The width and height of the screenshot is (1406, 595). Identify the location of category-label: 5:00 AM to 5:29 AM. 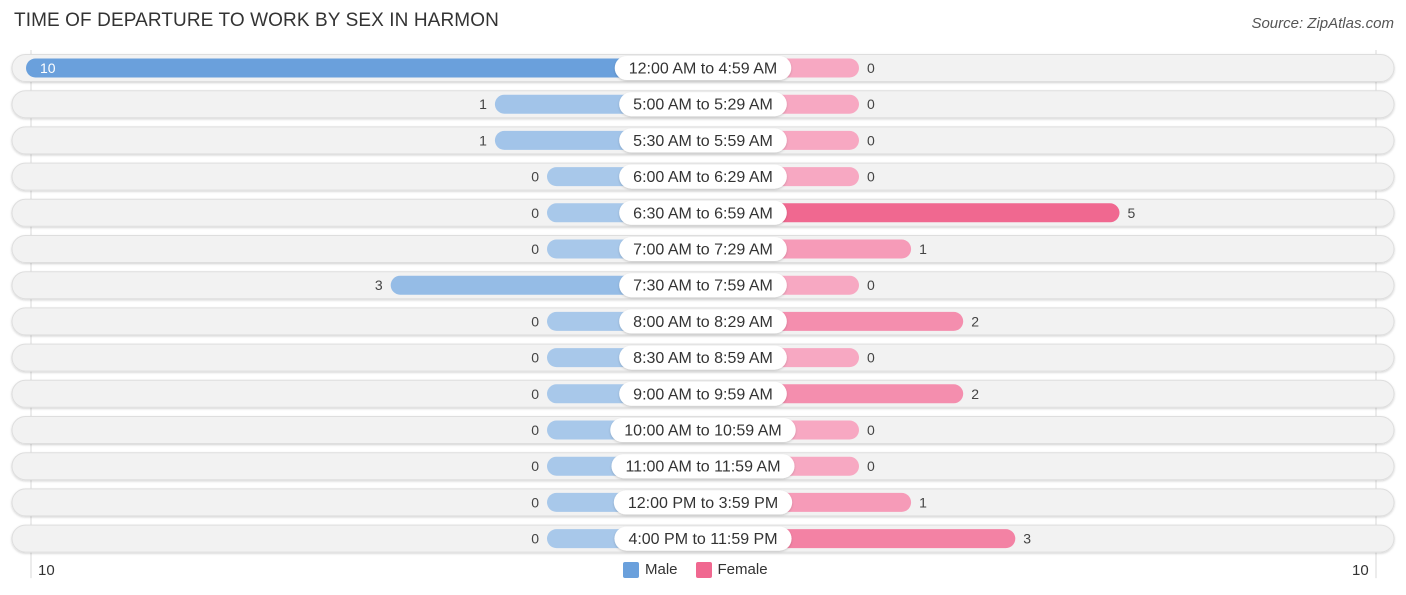
(703, 105).